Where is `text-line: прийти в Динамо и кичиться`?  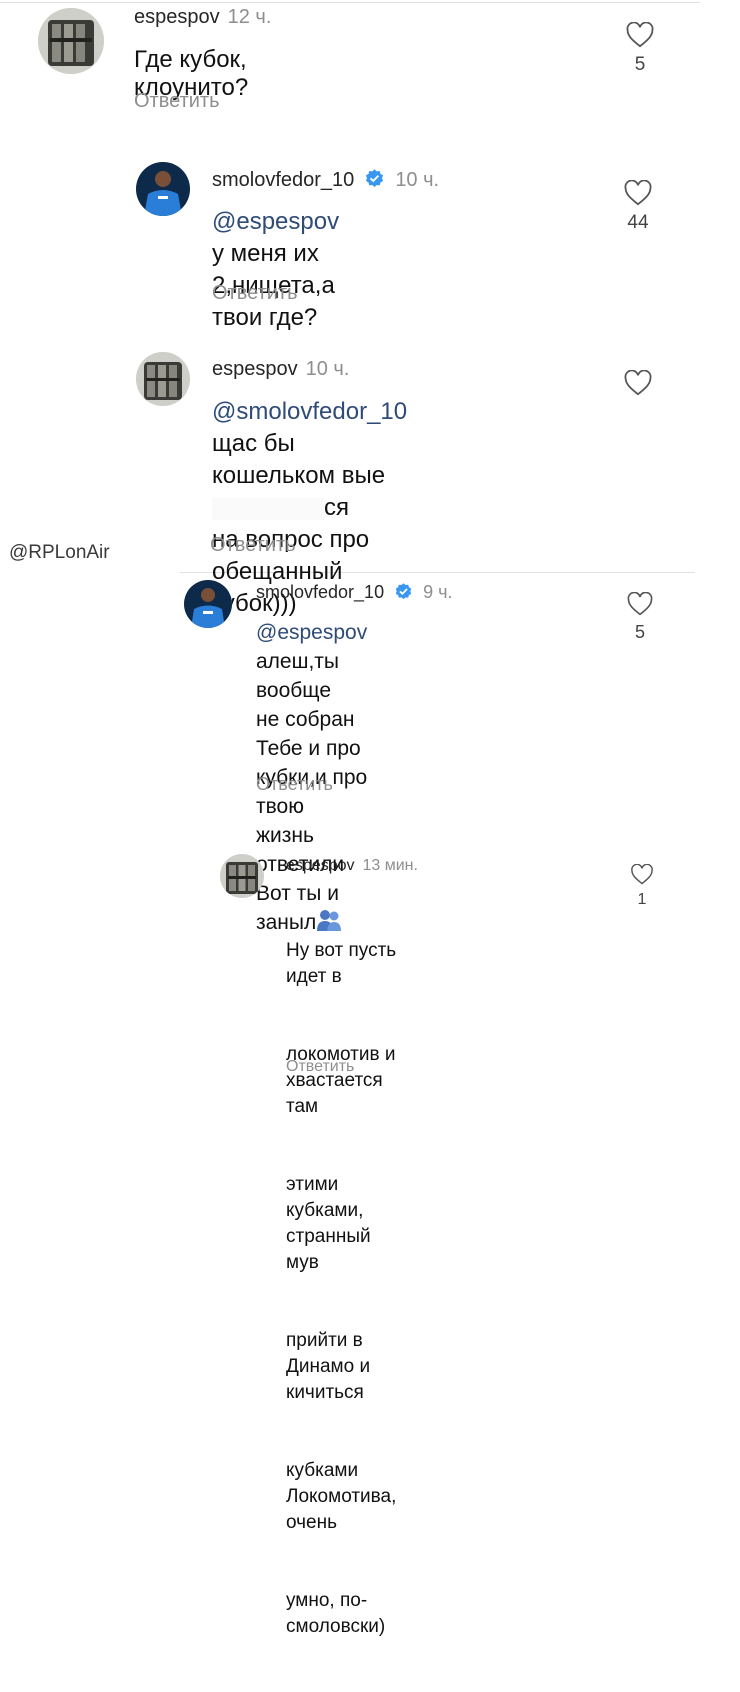
text-line: прийти в Динамо и кичиться is located at coordinates (331, 1366).